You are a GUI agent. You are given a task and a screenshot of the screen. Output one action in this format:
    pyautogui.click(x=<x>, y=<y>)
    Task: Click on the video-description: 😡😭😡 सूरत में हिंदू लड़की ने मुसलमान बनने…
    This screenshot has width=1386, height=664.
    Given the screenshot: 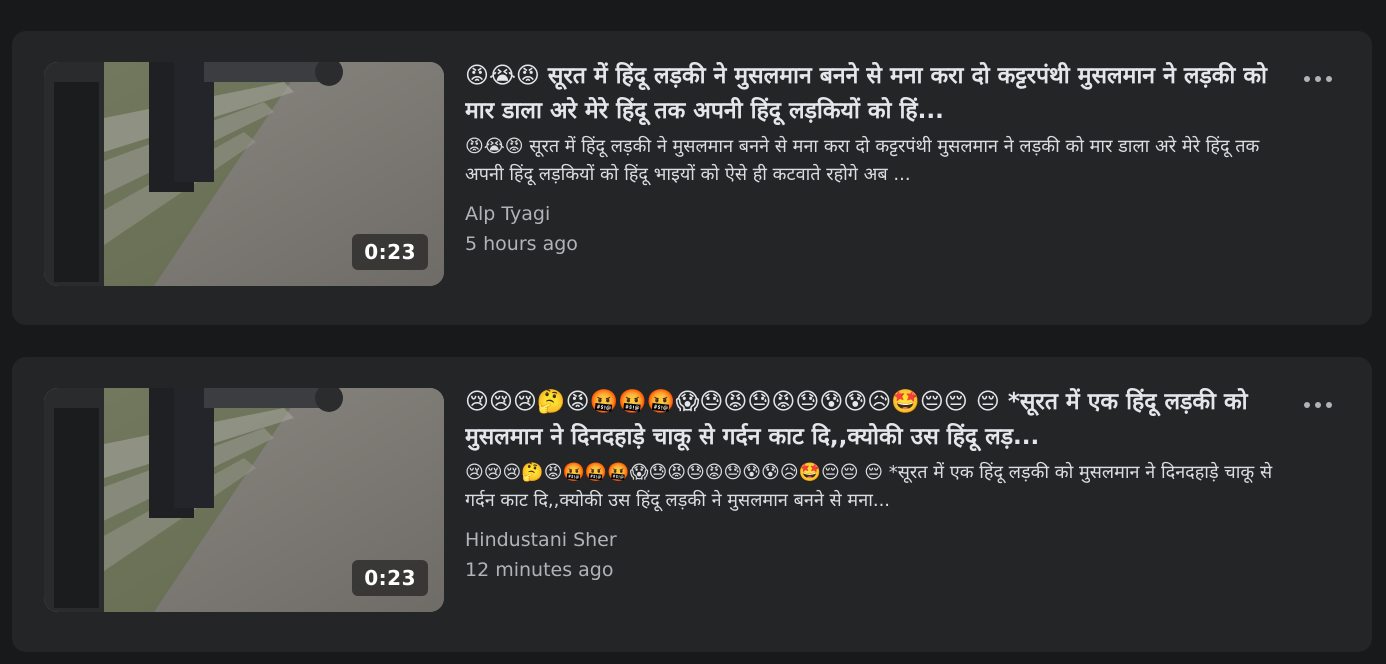 What is the action you would take?
    pyautogui.click(x=862, y=160)
    